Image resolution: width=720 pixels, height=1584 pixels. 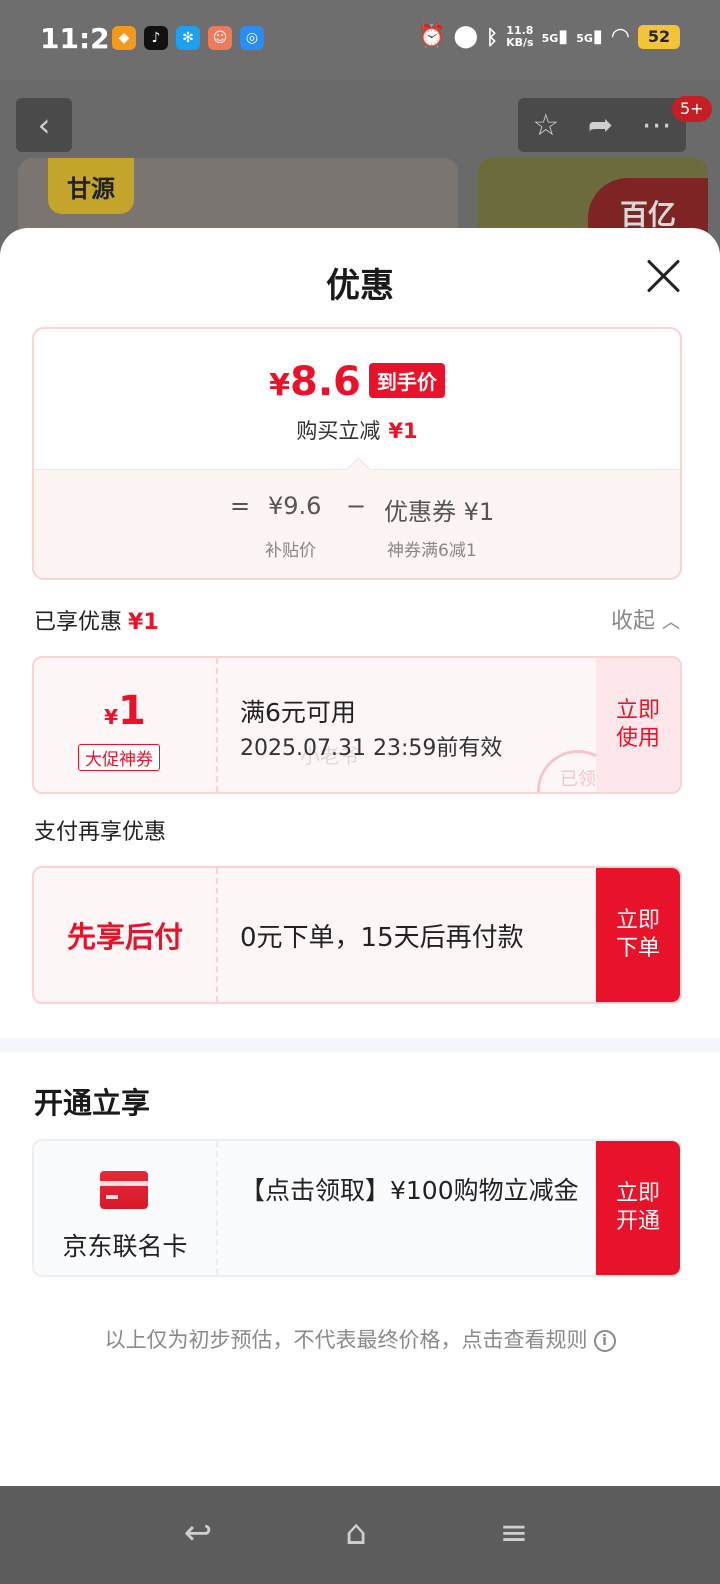 I want to click on card-offer-desc: 【点击领取】¥100购物立减金, so click(x=409, y=1190).